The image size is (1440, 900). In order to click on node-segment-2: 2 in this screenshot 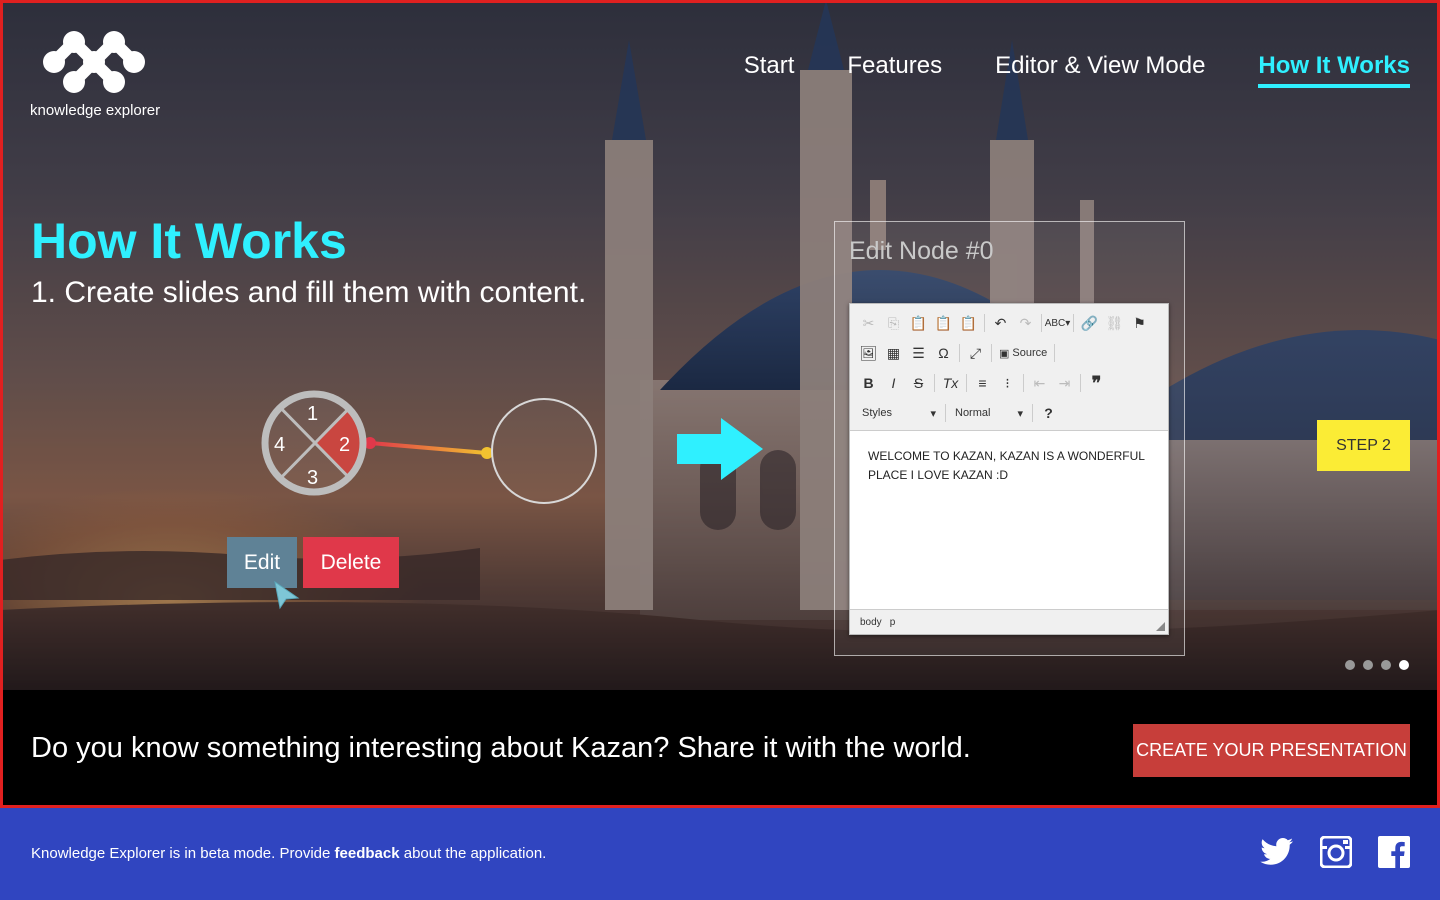, I will do `click(344, 445)`.